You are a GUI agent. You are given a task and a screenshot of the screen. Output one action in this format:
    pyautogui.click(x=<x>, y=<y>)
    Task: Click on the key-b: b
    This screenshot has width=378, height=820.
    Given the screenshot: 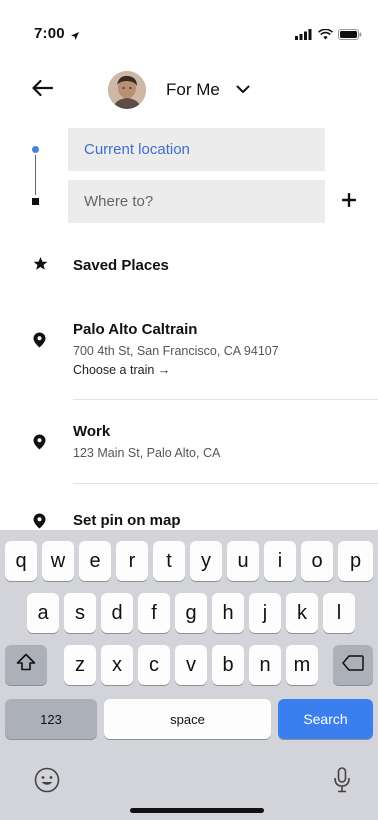 What is the action you would take?
    pyautogui.click(x=228, y=665)
    